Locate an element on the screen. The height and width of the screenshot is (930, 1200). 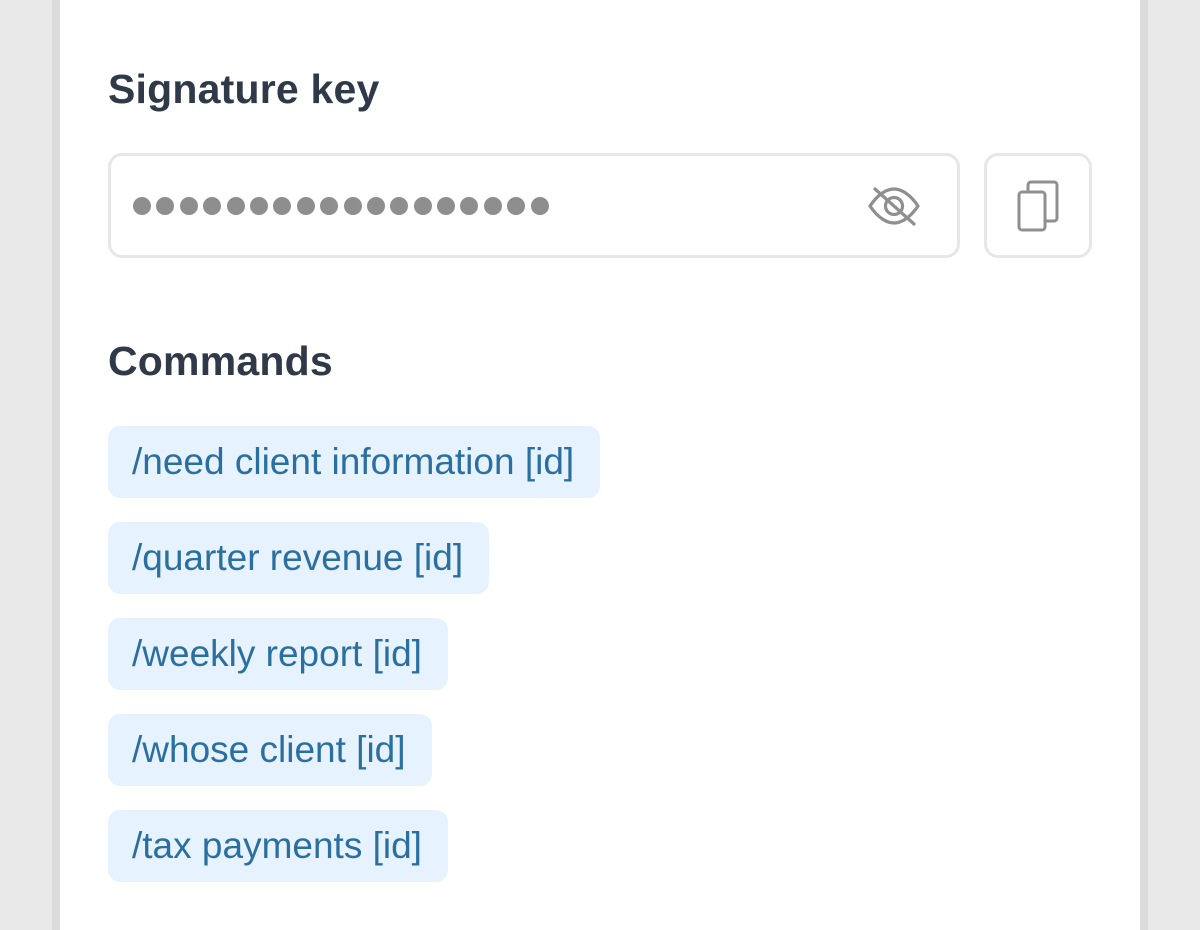
copy-button is located at coordinates (1038, 205).